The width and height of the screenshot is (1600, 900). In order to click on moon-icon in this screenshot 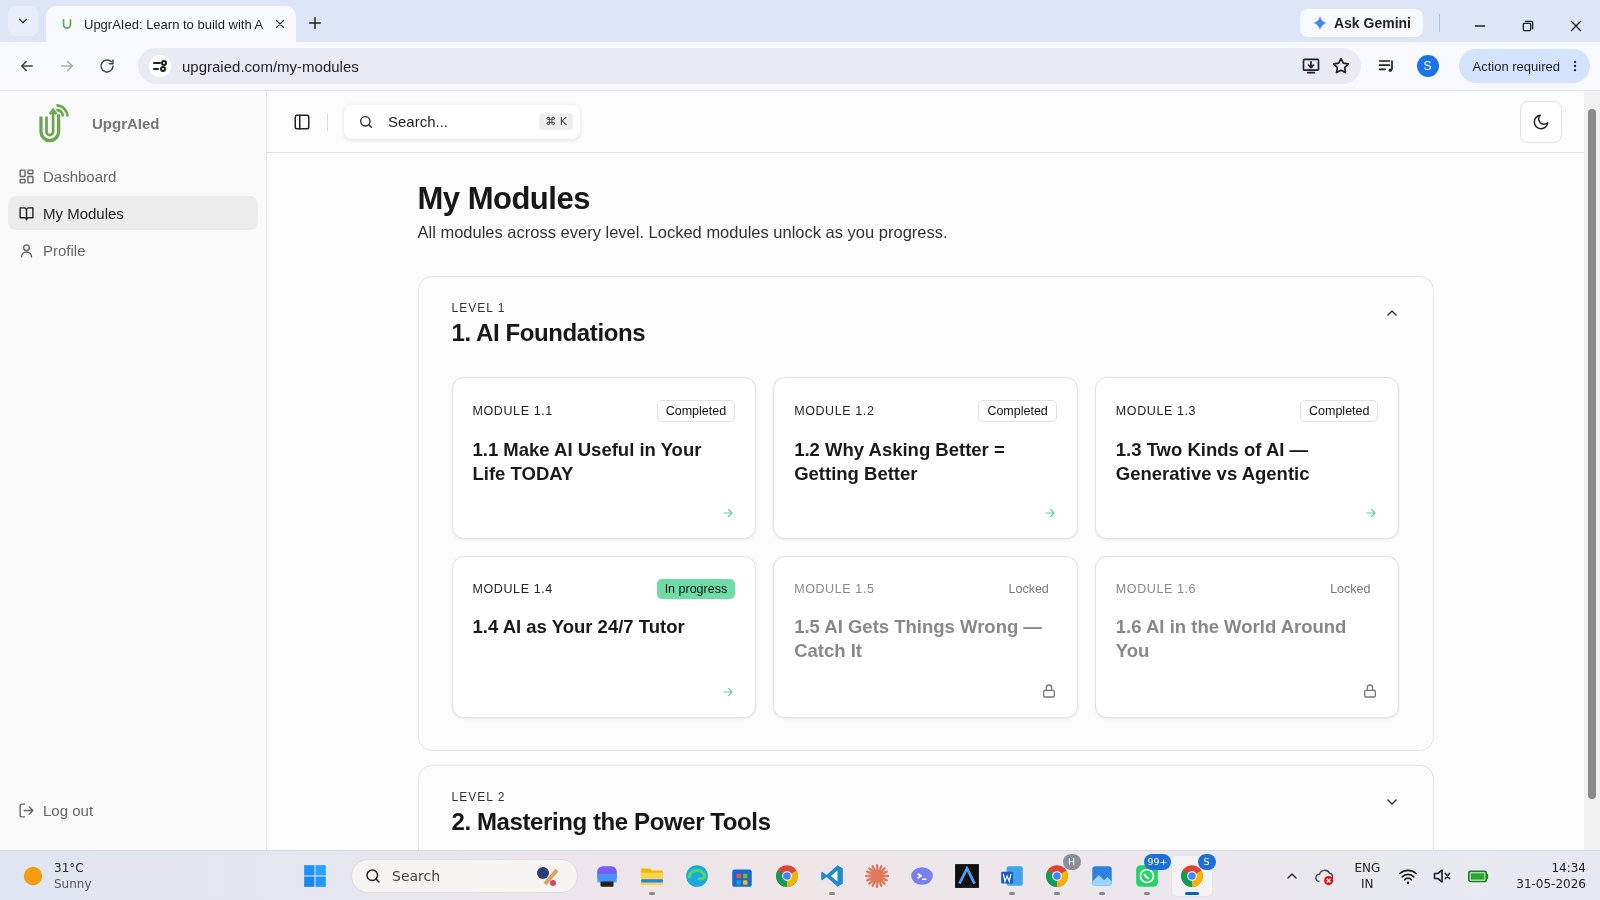, I will do `click(1541, 121)`.